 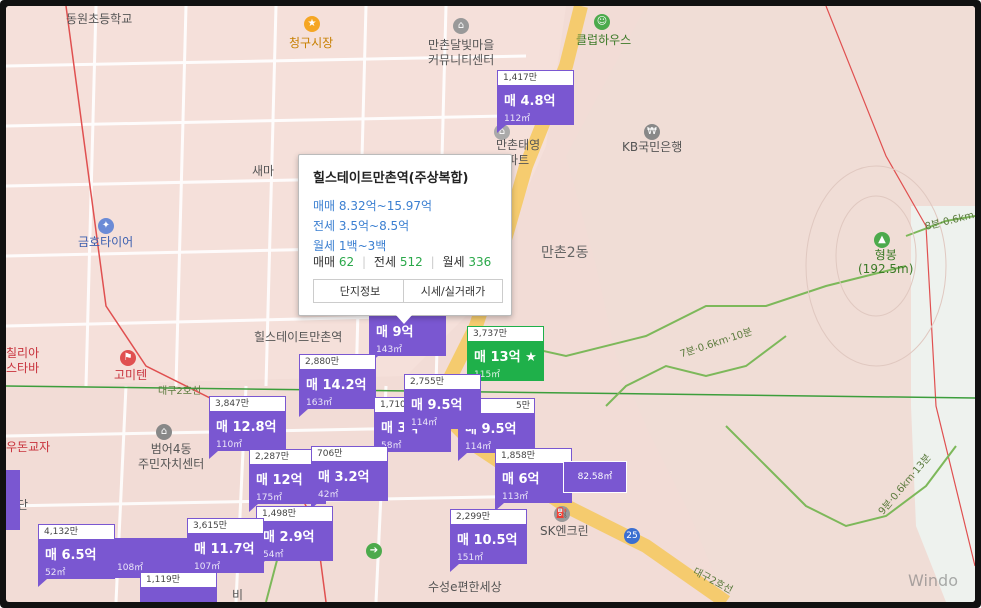 What do you see at coordinates (337, 361) in the screenshot?
I see `listing-price-per-area: 2,880만` at bounding box center [337, 361].